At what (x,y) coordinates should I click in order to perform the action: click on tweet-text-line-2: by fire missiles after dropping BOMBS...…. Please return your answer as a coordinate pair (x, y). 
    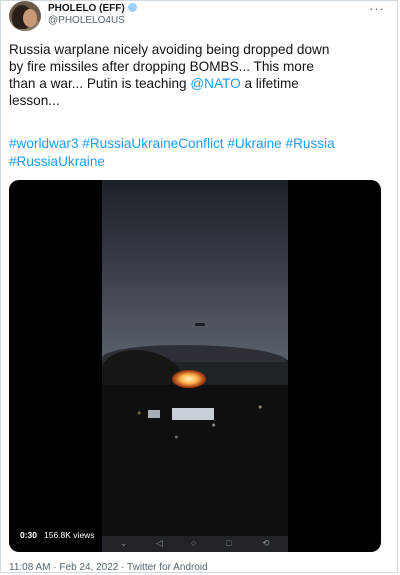
    Looking at the image, I should click on (161, 66).